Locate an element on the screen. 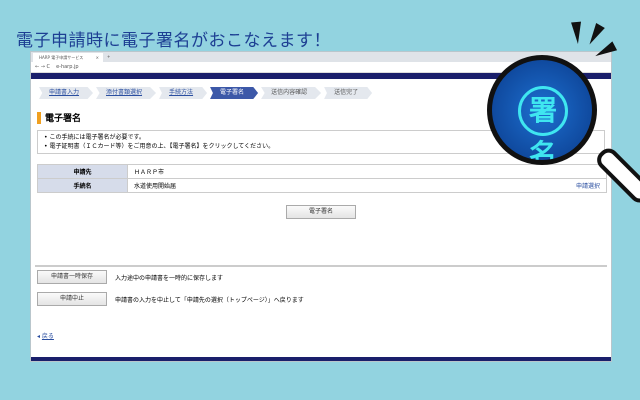  row-key: 手続名 is located at coordinates (82, 185).